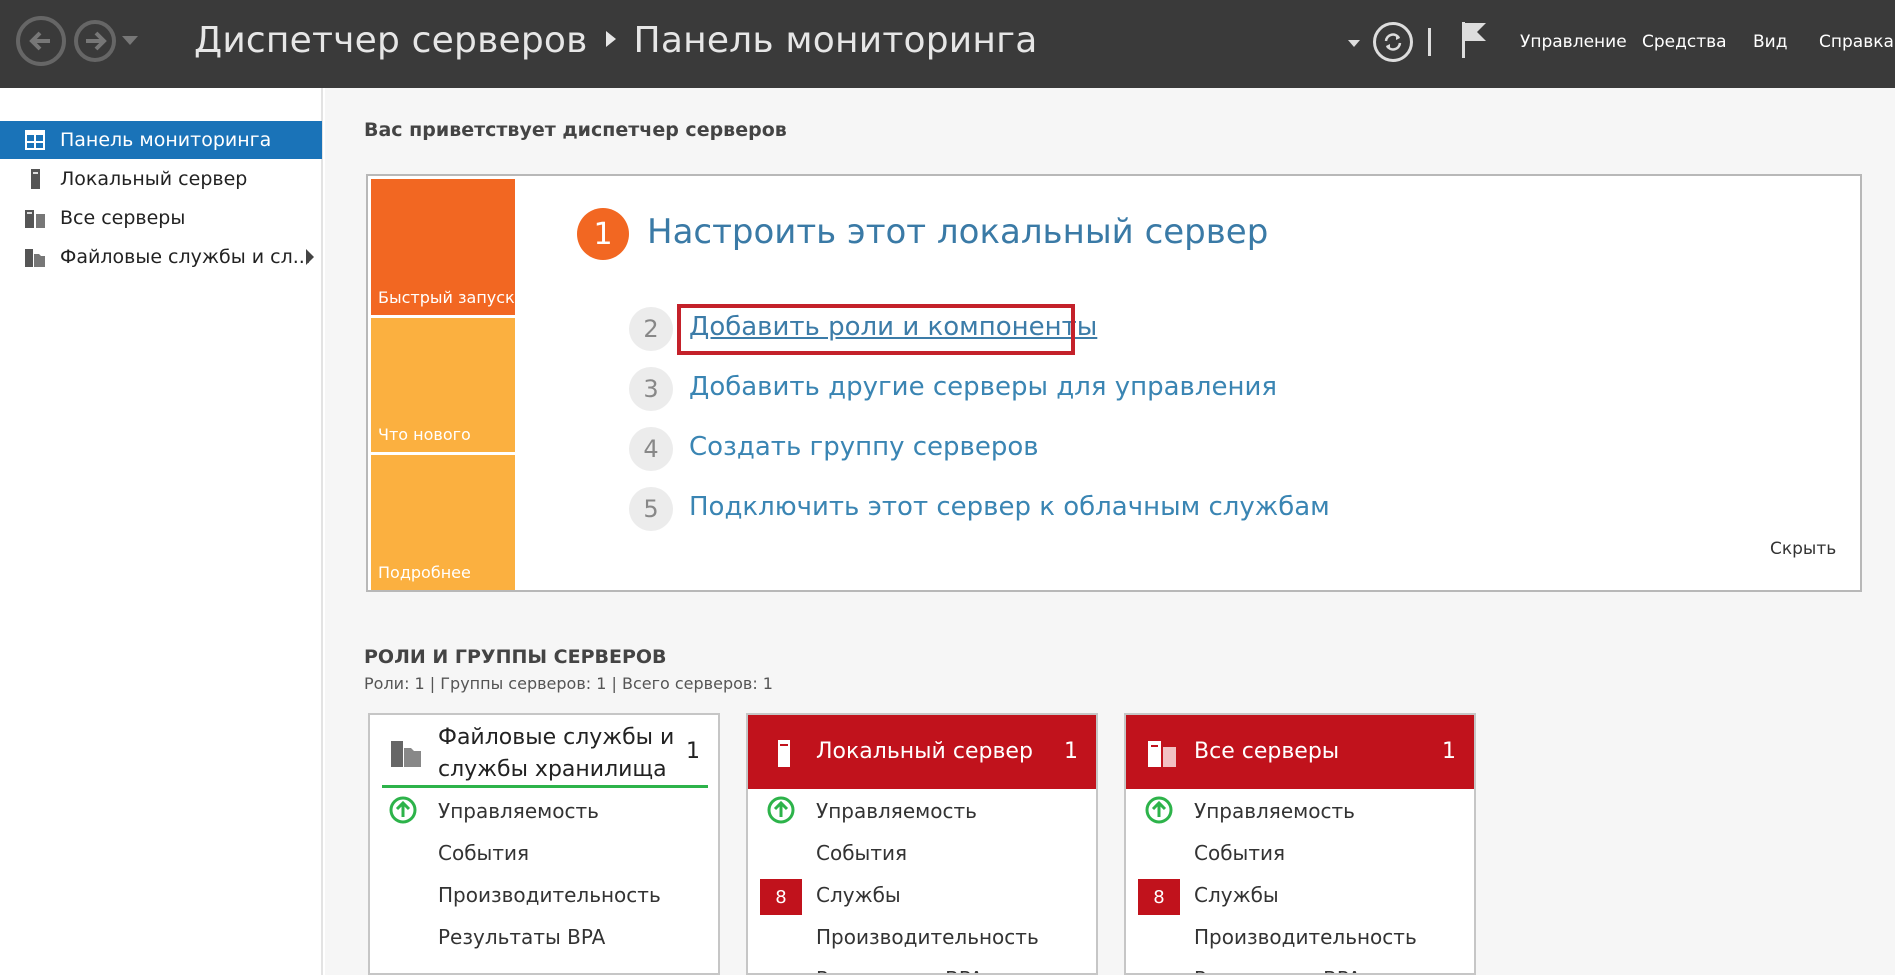 The image size is (1895, 975). I want to click on step-number-3: 3, so click(651, 389).